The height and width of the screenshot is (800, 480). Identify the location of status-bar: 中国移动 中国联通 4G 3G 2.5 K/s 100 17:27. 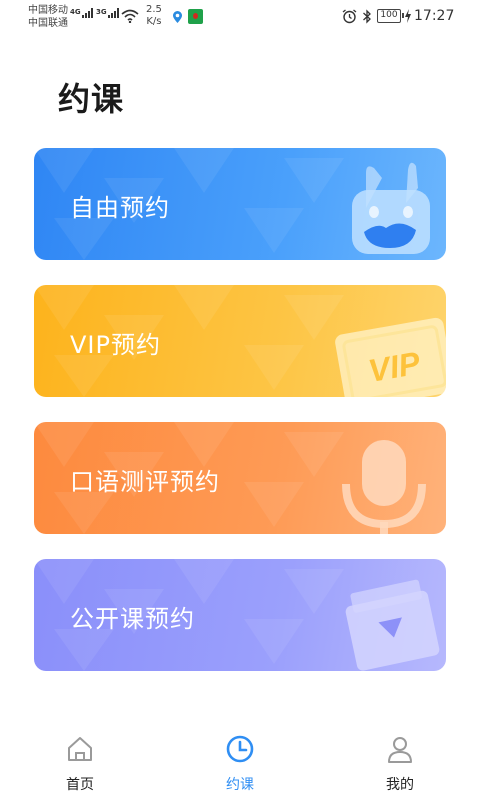
(240, 17).